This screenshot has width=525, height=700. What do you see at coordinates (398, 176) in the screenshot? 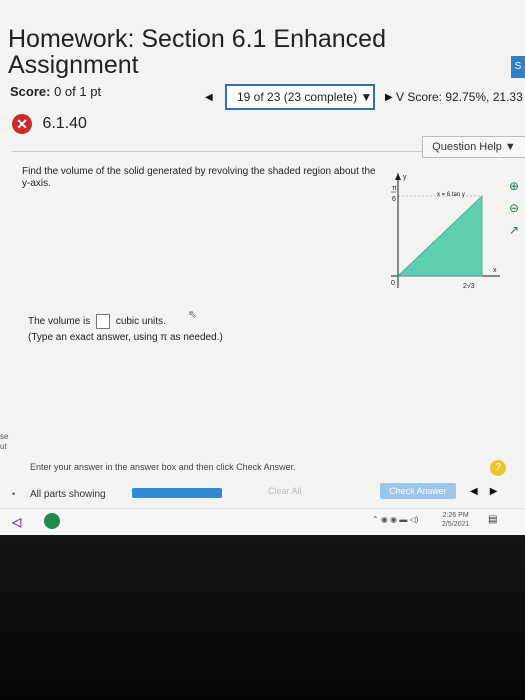
I see `y-axis-arrow` at bounding box center [398, 176].